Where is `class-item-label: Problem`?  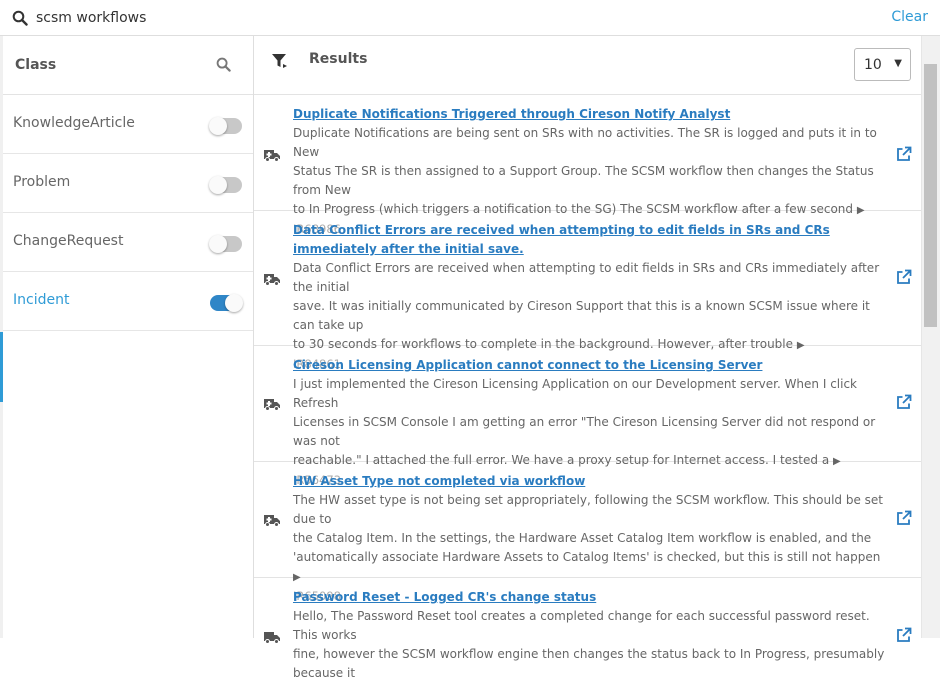 class-item-label: Problem is located at coordinates (42, 182).